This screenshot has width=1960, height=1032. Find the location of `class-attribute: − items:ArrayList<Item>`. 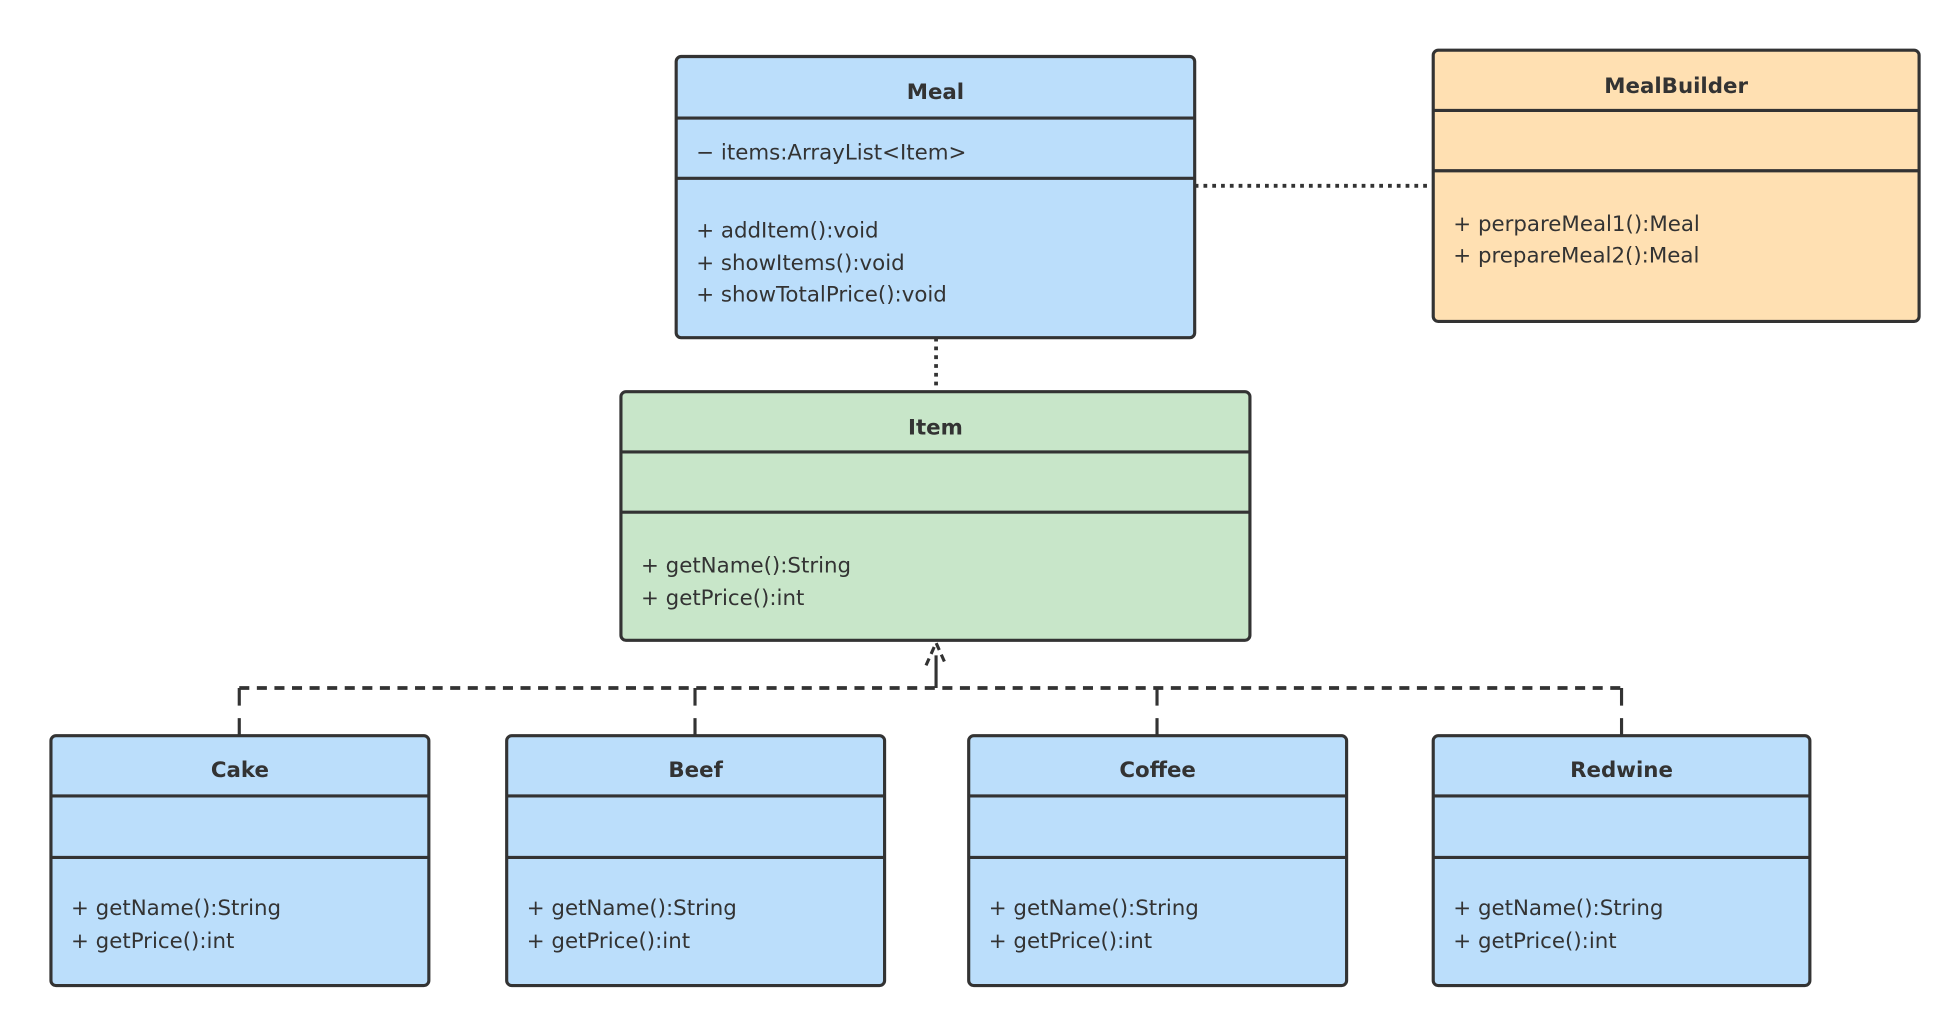

class-attribute: − items:ArrayList<Item> is located at coordinates (831, 152).